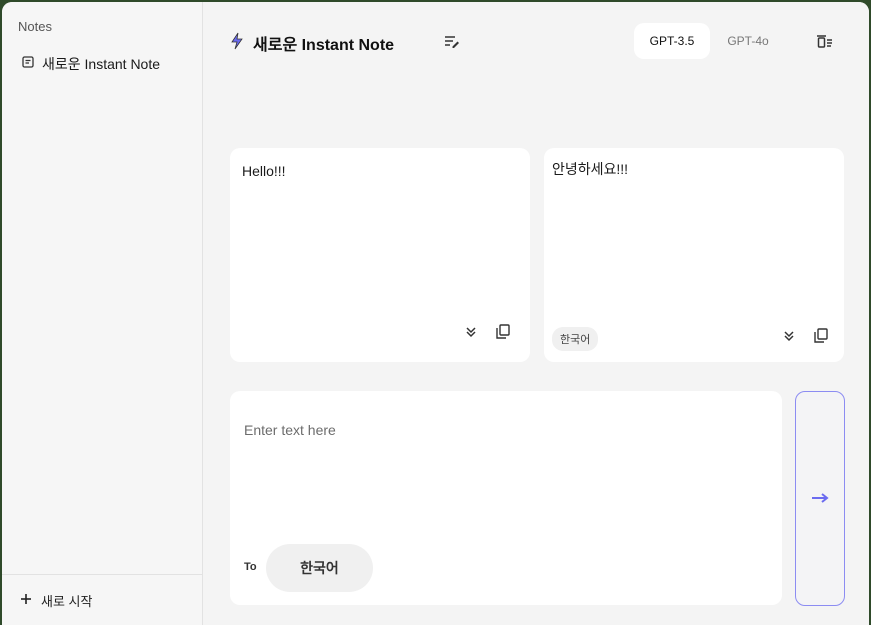 This screenshot has height=625, width=871. I want to click on translation-result-card: 안녕하세요!!! 한국어, so click(694, 255).